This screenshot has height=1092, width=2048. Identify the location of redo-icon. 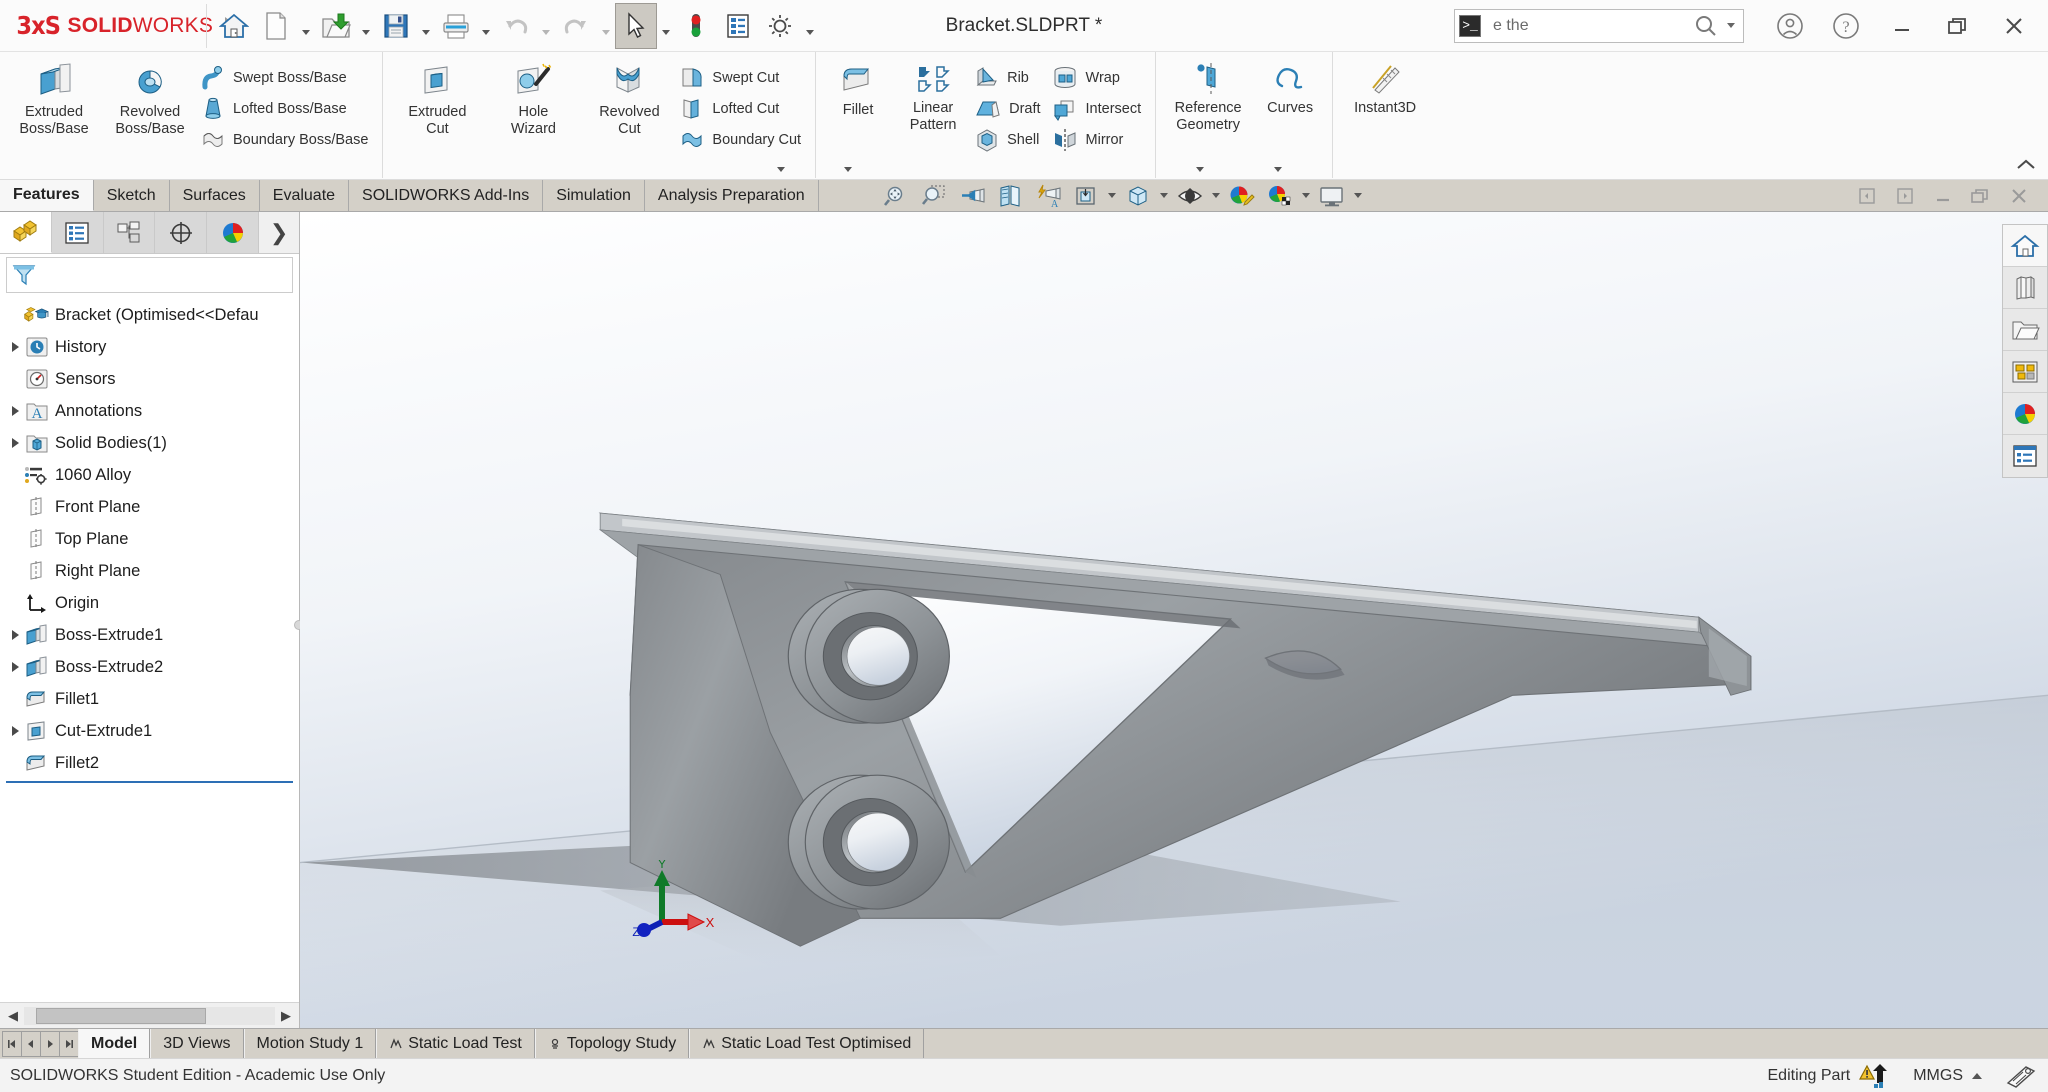
(576, 26).